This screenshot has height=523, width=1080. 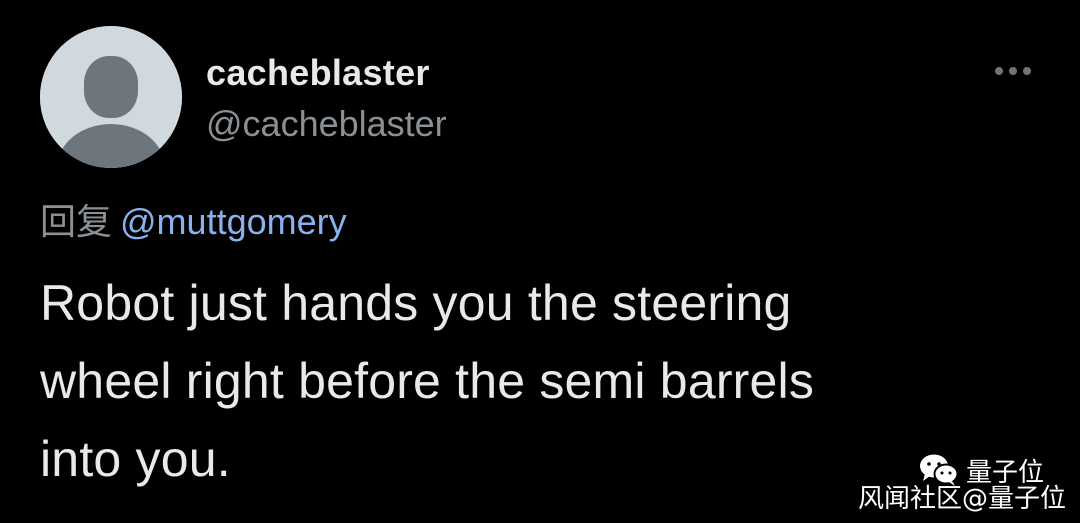 What do you see at coordinates (135, 459) in the screenshot?
I see `tweet-text-line: into you.` at bounding box center [135, 459].